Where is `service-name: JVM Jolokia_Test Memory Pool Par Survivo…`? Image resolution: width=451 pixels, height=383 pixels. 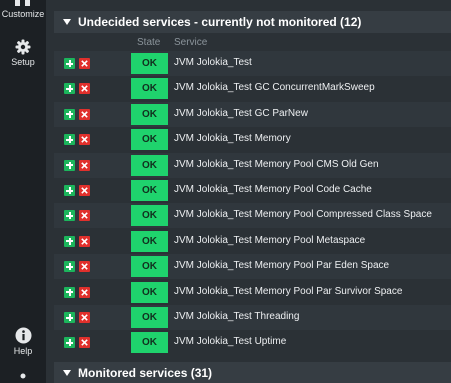 service-name: JVM Jolokia_Test Memory Pool Par Survivo… is located at coordinates (288, 291).